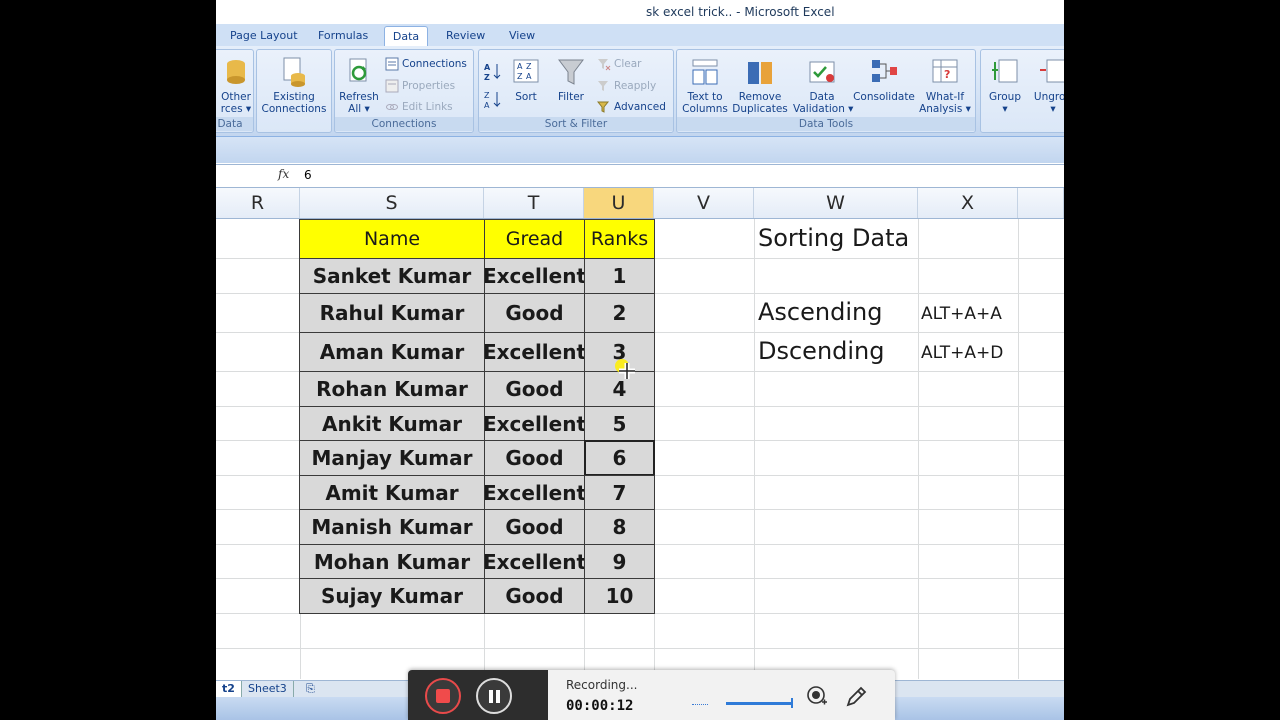 This screenshot has width=1280, height=720. I want to click on group-label-data-tools: Data Tools, so click(826, 124).